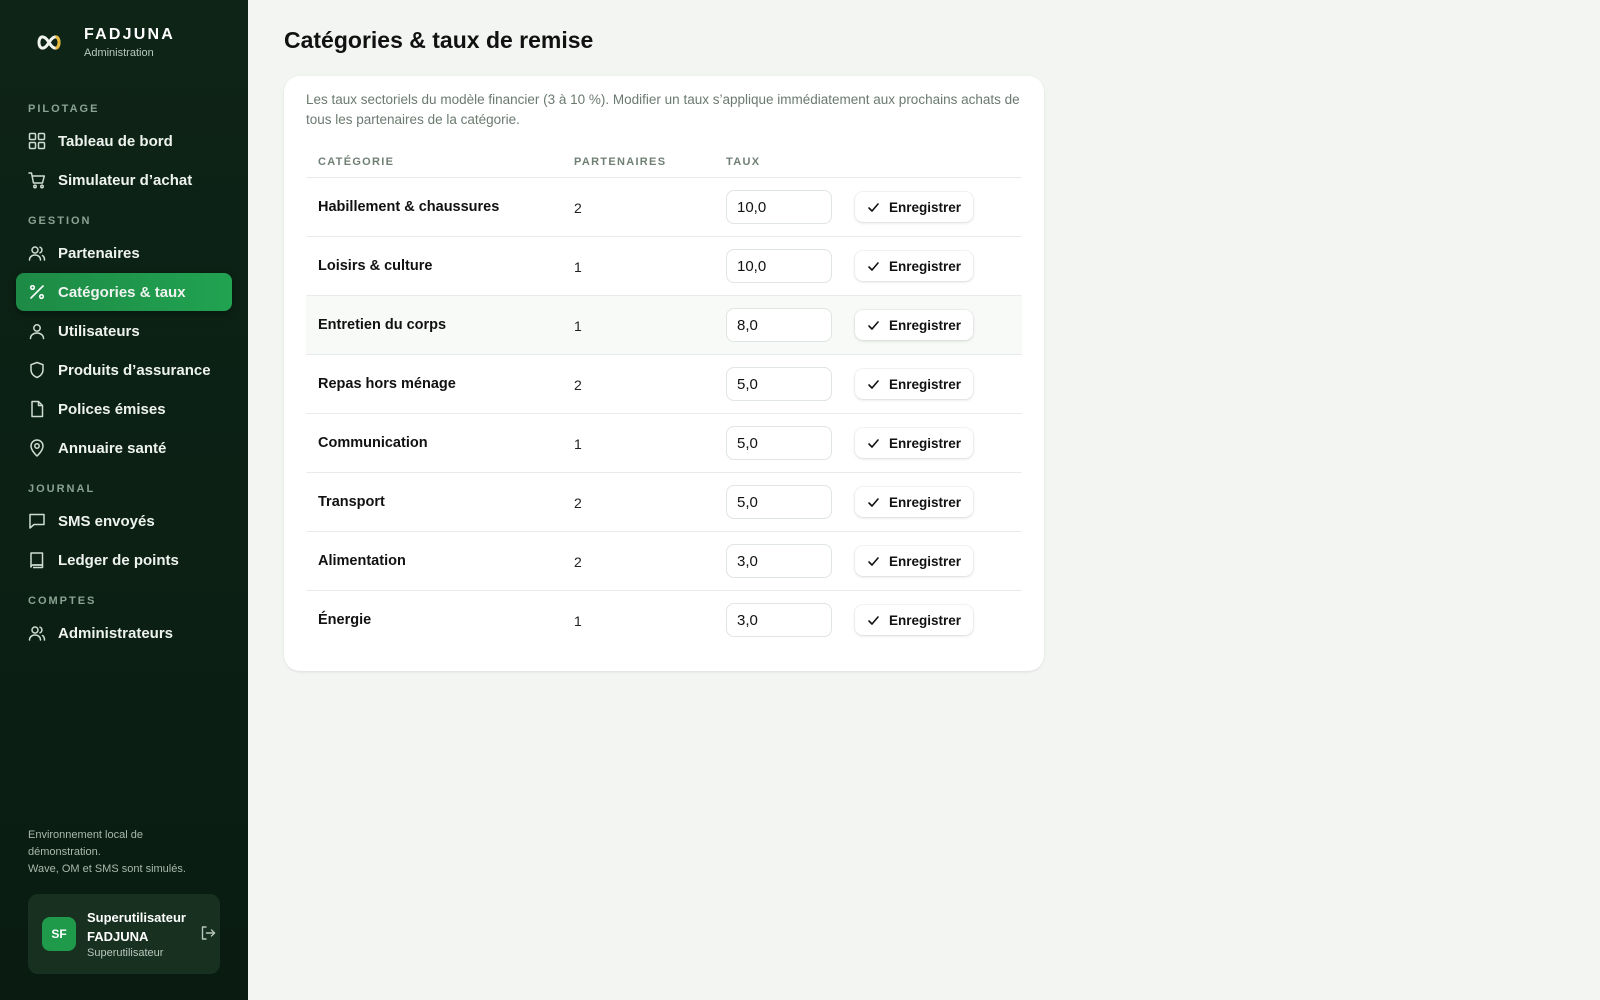 The width and height of the screenshot is (1600, 1000). I want to click on logout-icon, so click(208, 933).